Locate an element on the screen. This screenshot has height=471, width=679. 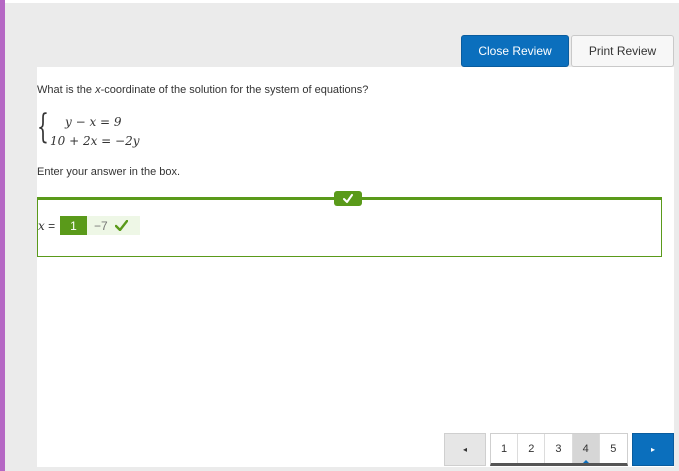
equation-system: { y − x = 9 10 + 2x = −2y is located at coordinates (107, 128).